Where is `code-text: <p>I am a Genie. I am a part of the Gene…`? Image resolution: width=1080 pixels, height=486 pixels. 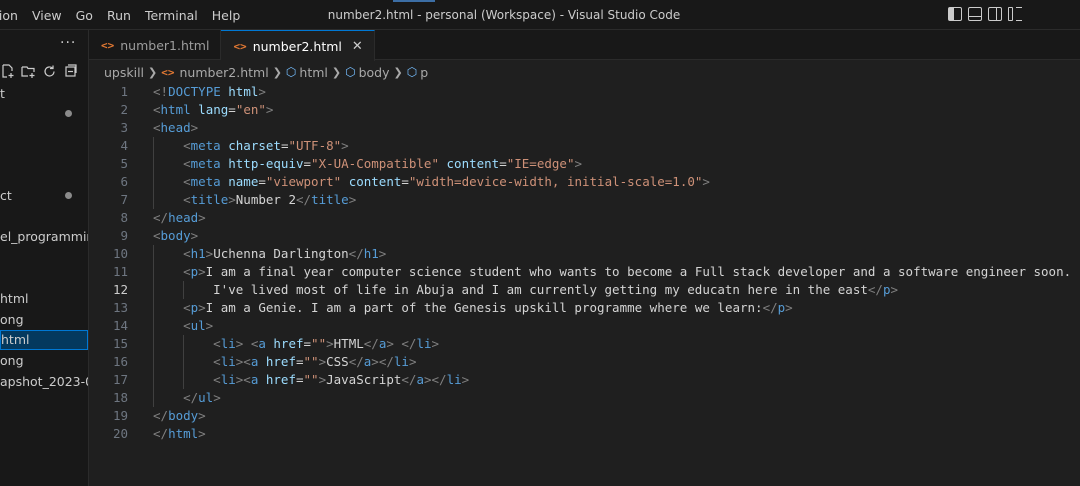
code-text: <p>I am a Genie. I am a part of the Gene… is located at coordinates (488, 307).